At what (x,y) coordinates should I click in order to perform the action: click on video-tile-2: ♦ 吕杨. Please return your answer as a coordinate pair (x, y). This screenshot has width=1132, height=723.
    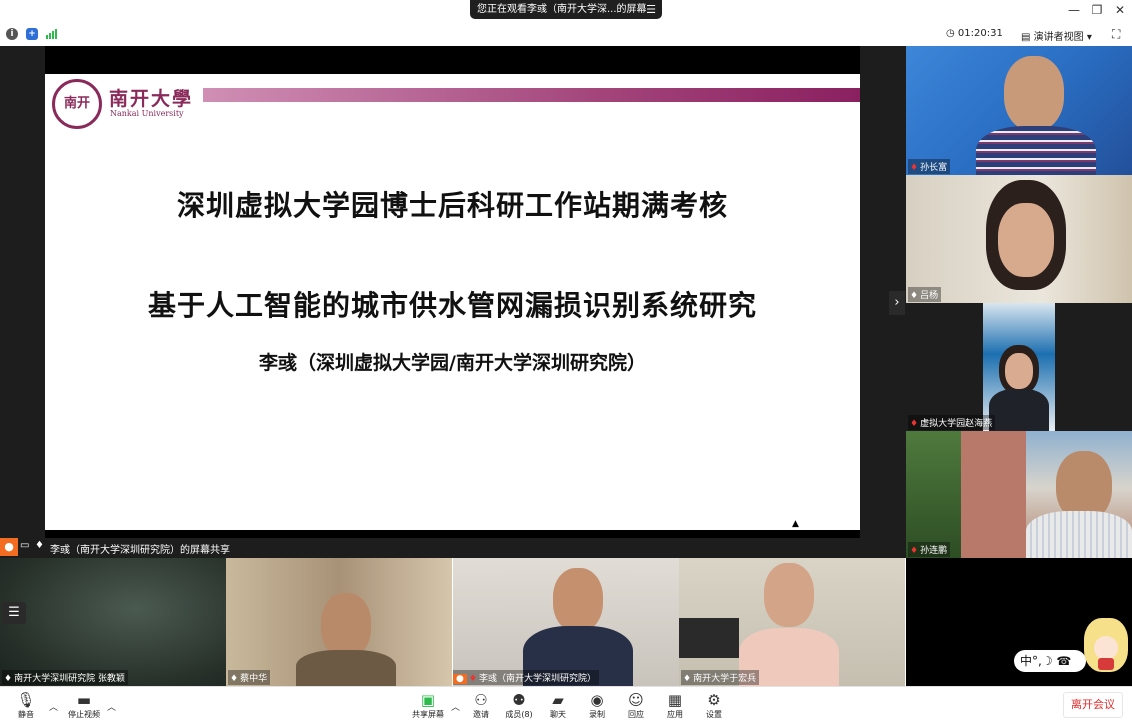
    Looking at the image, I should click on (1019, 239).